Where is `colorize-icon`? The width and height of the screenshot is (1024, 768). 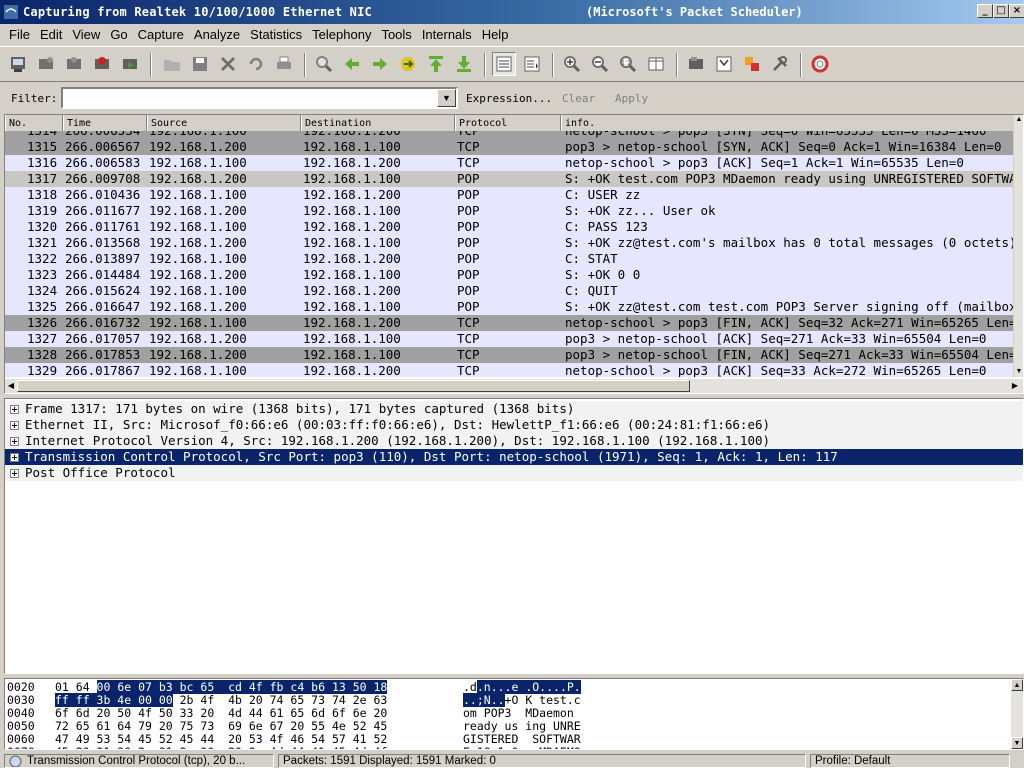 colorize-icon is located at coordinates (504, 64).